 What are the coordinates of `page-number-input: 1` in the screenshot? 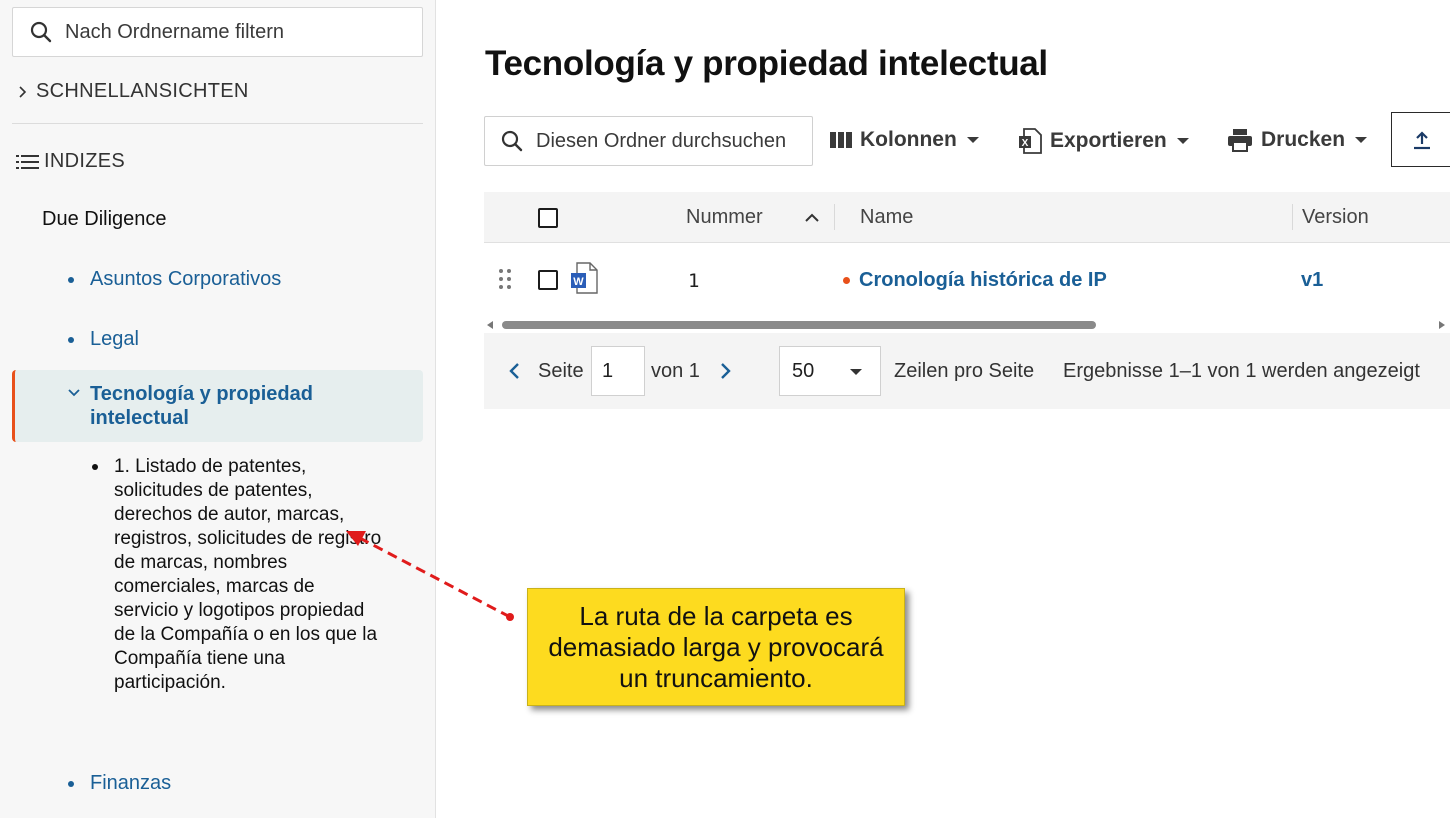 It's located at (618, 371).